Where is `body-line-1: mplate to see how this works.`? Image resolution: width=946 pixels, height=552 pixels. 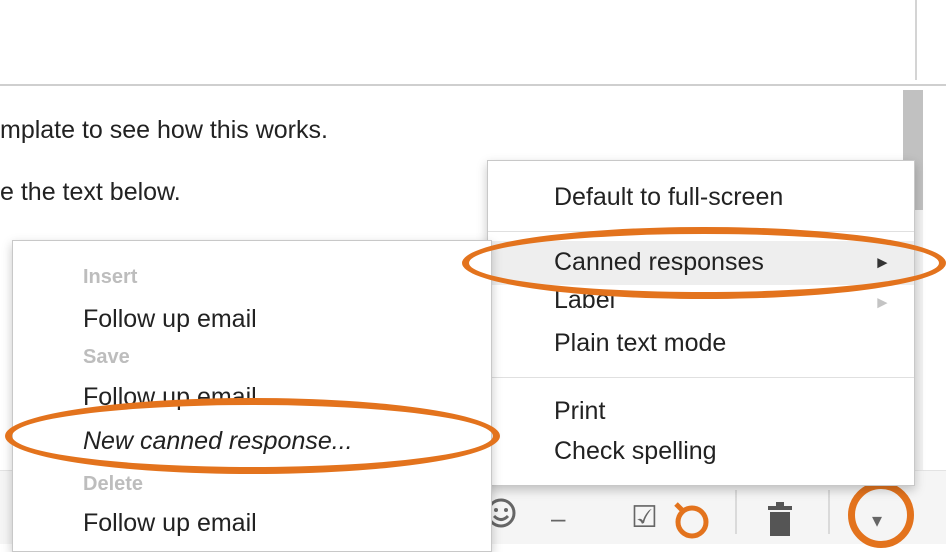
body-line-1: mplate to see how this works. is located at coordinates (164, 130).